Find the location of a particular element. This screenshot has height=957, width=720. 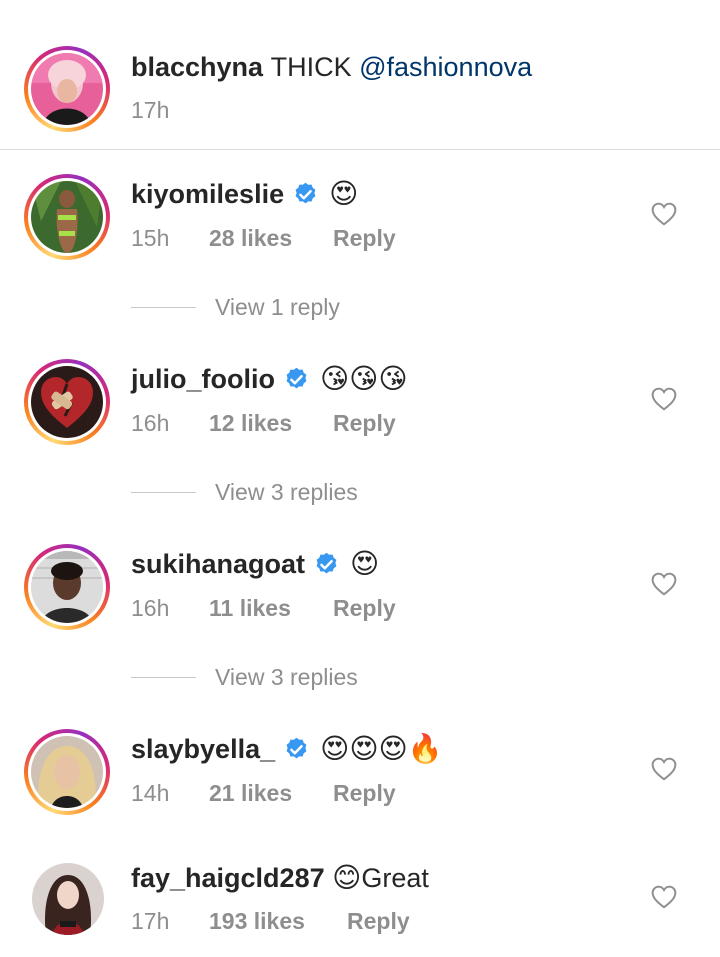

caption-text-line: blacchyna THICK @fashionnova is located at coordinates (331, 67).